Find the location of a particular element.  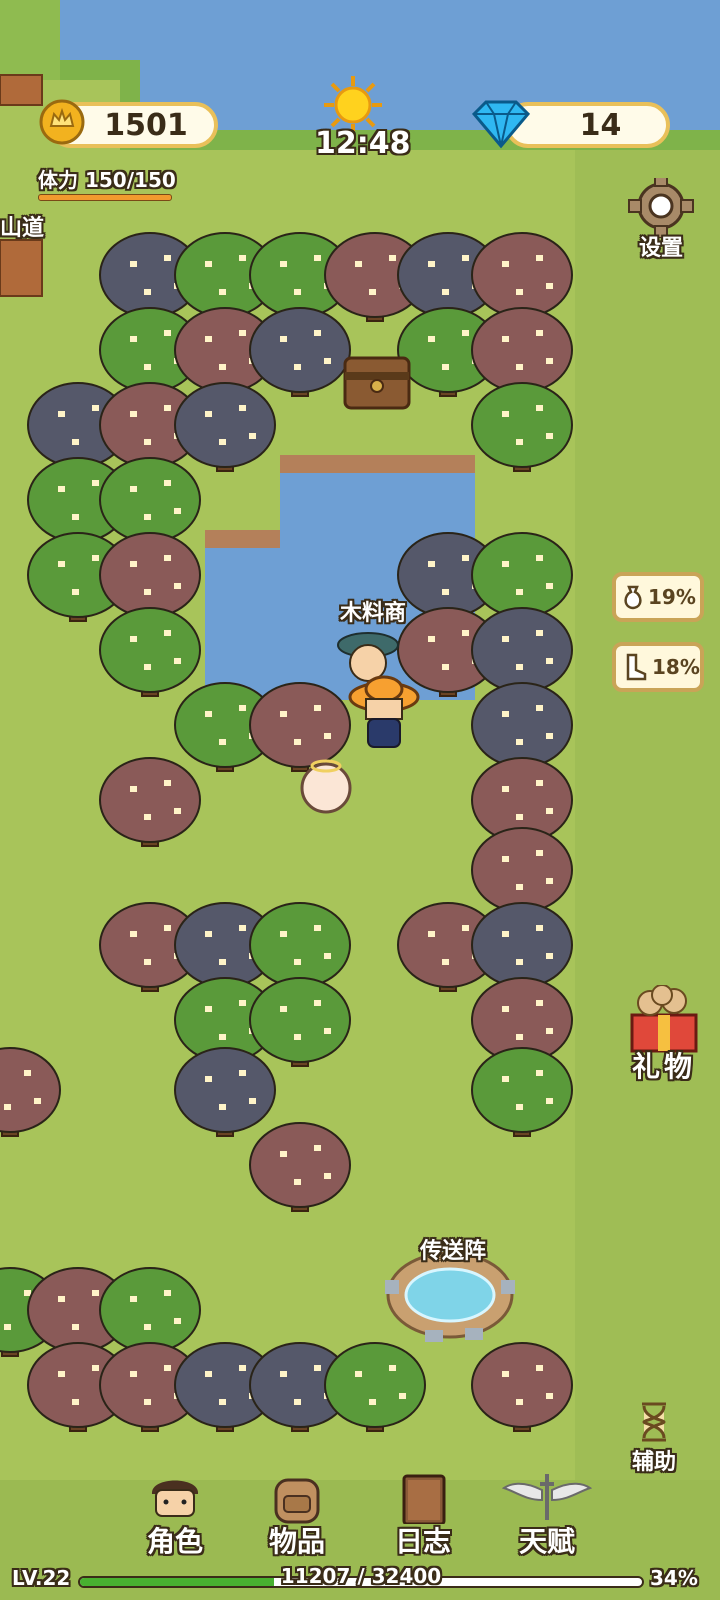

level-progress: LV.22 11207 / 32400 34% is located at coordinates (360, 1580).